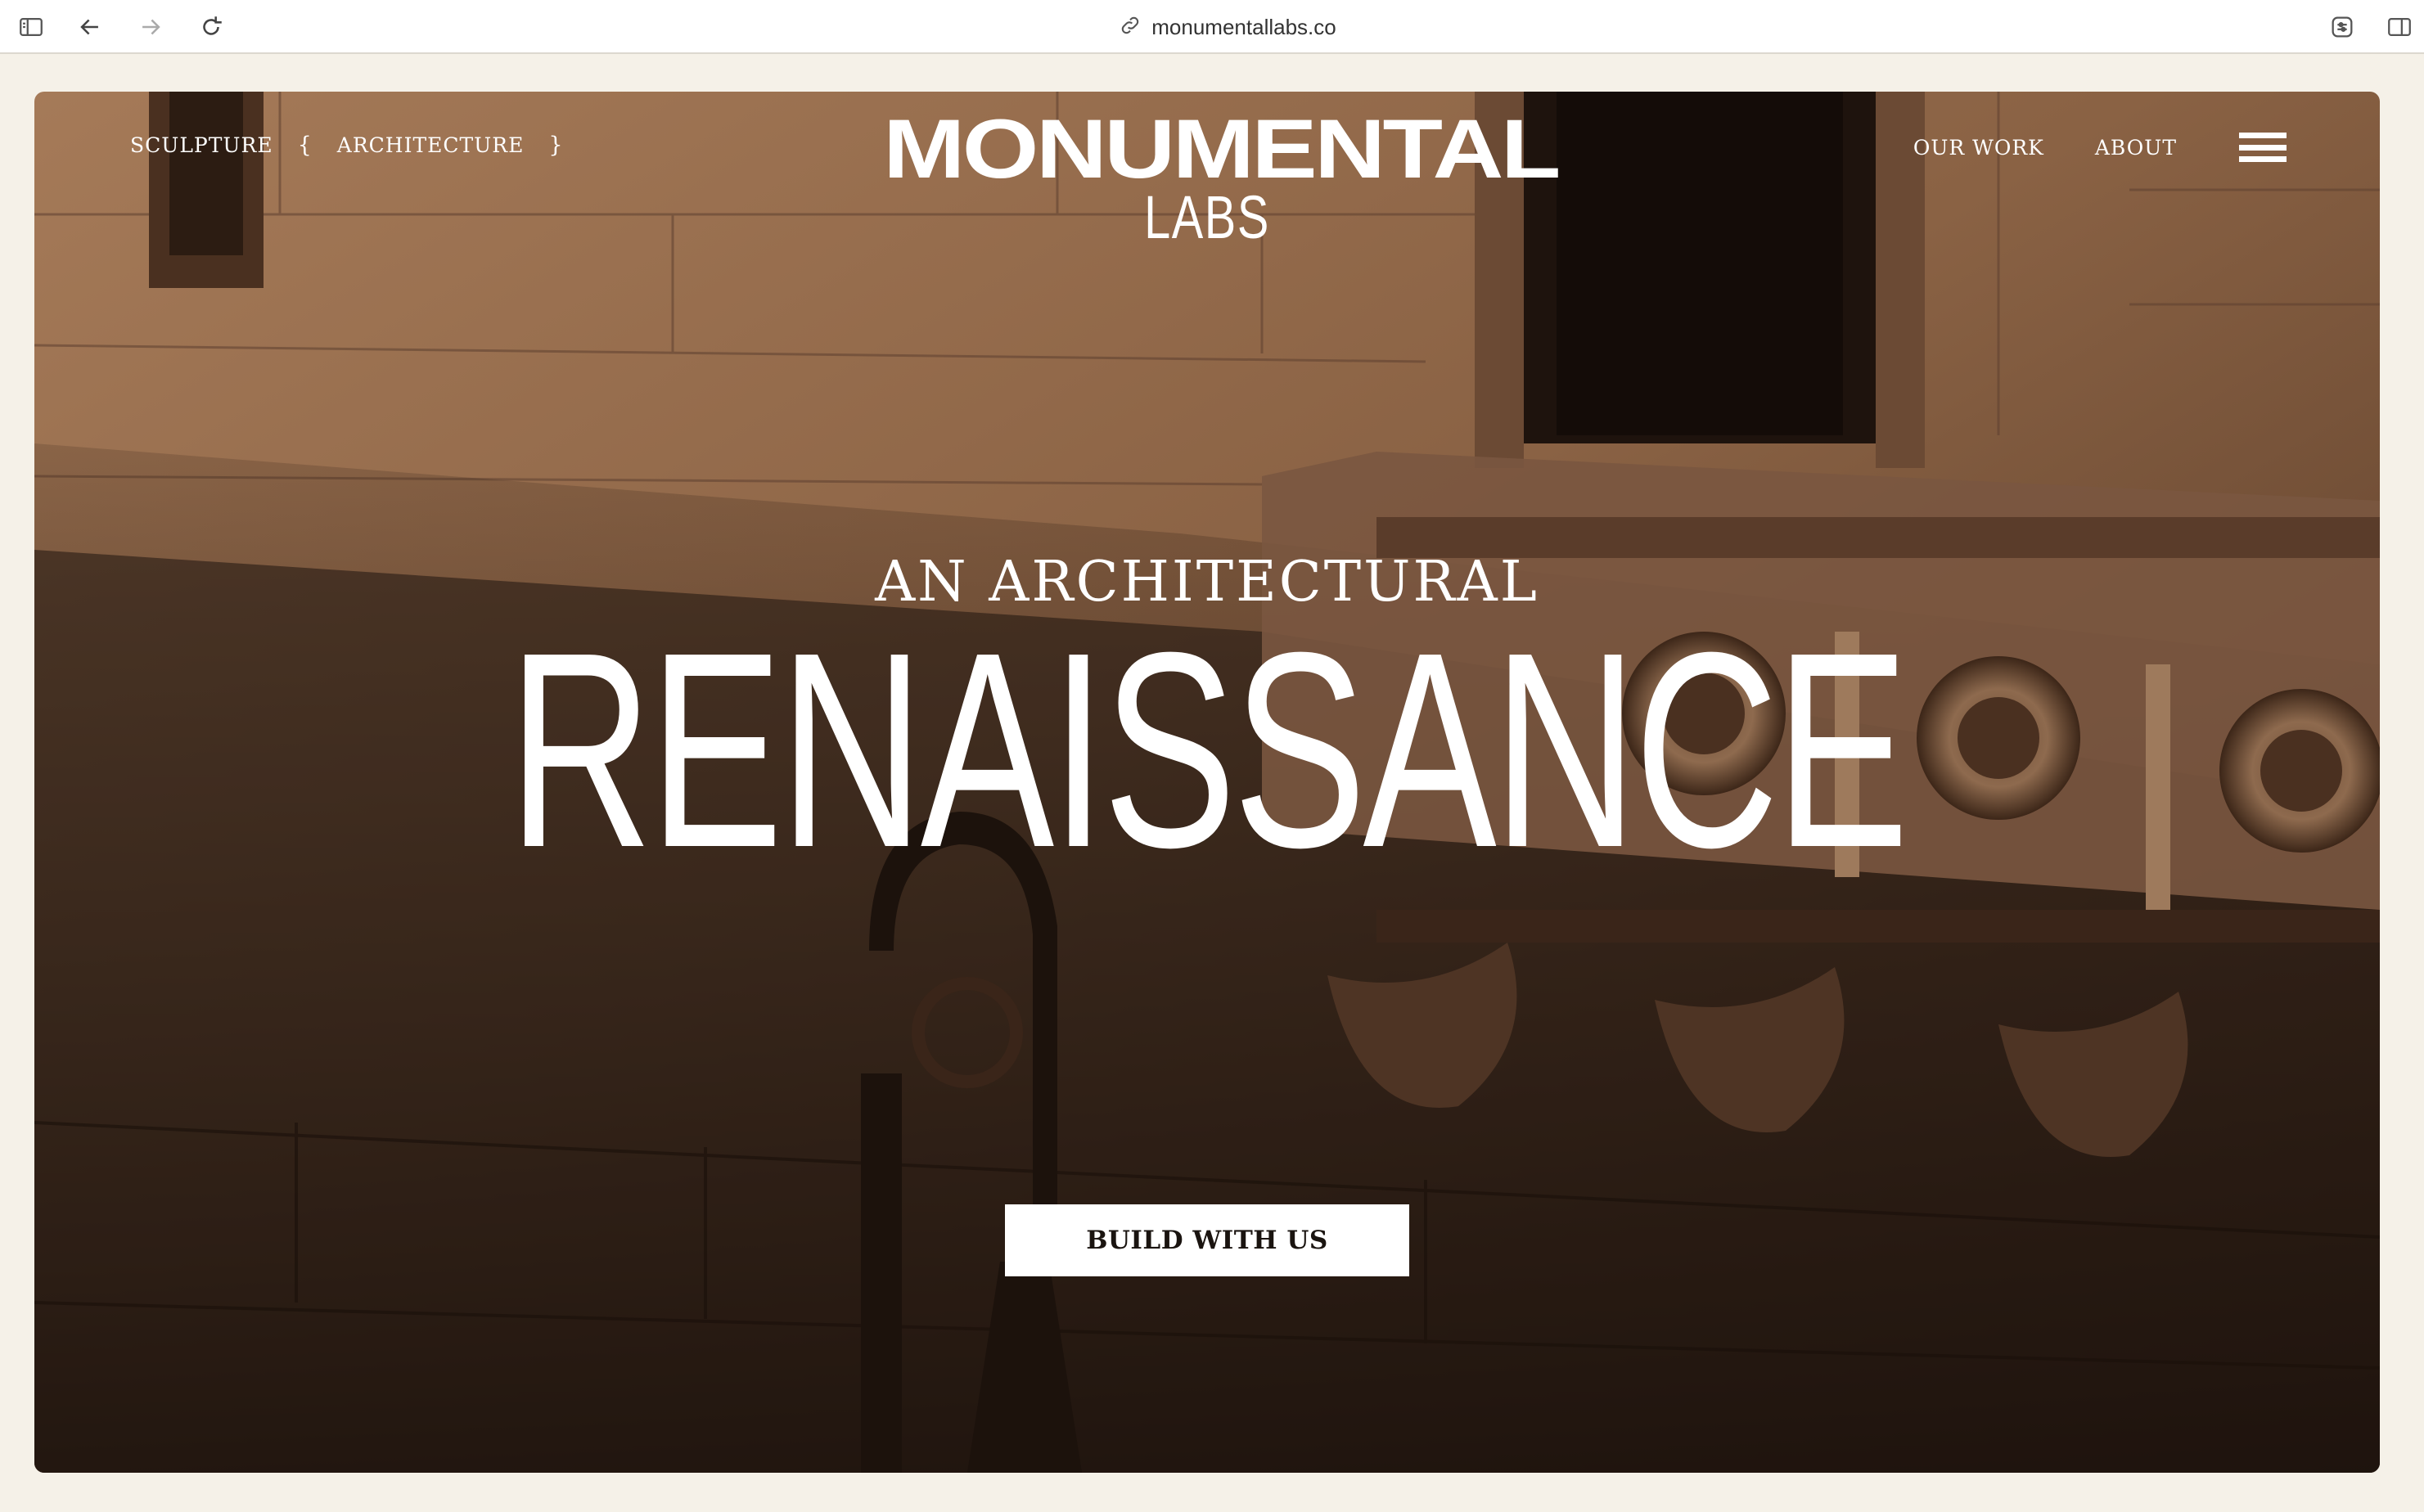  I want to click on brace-open: {, so click(305, 146).